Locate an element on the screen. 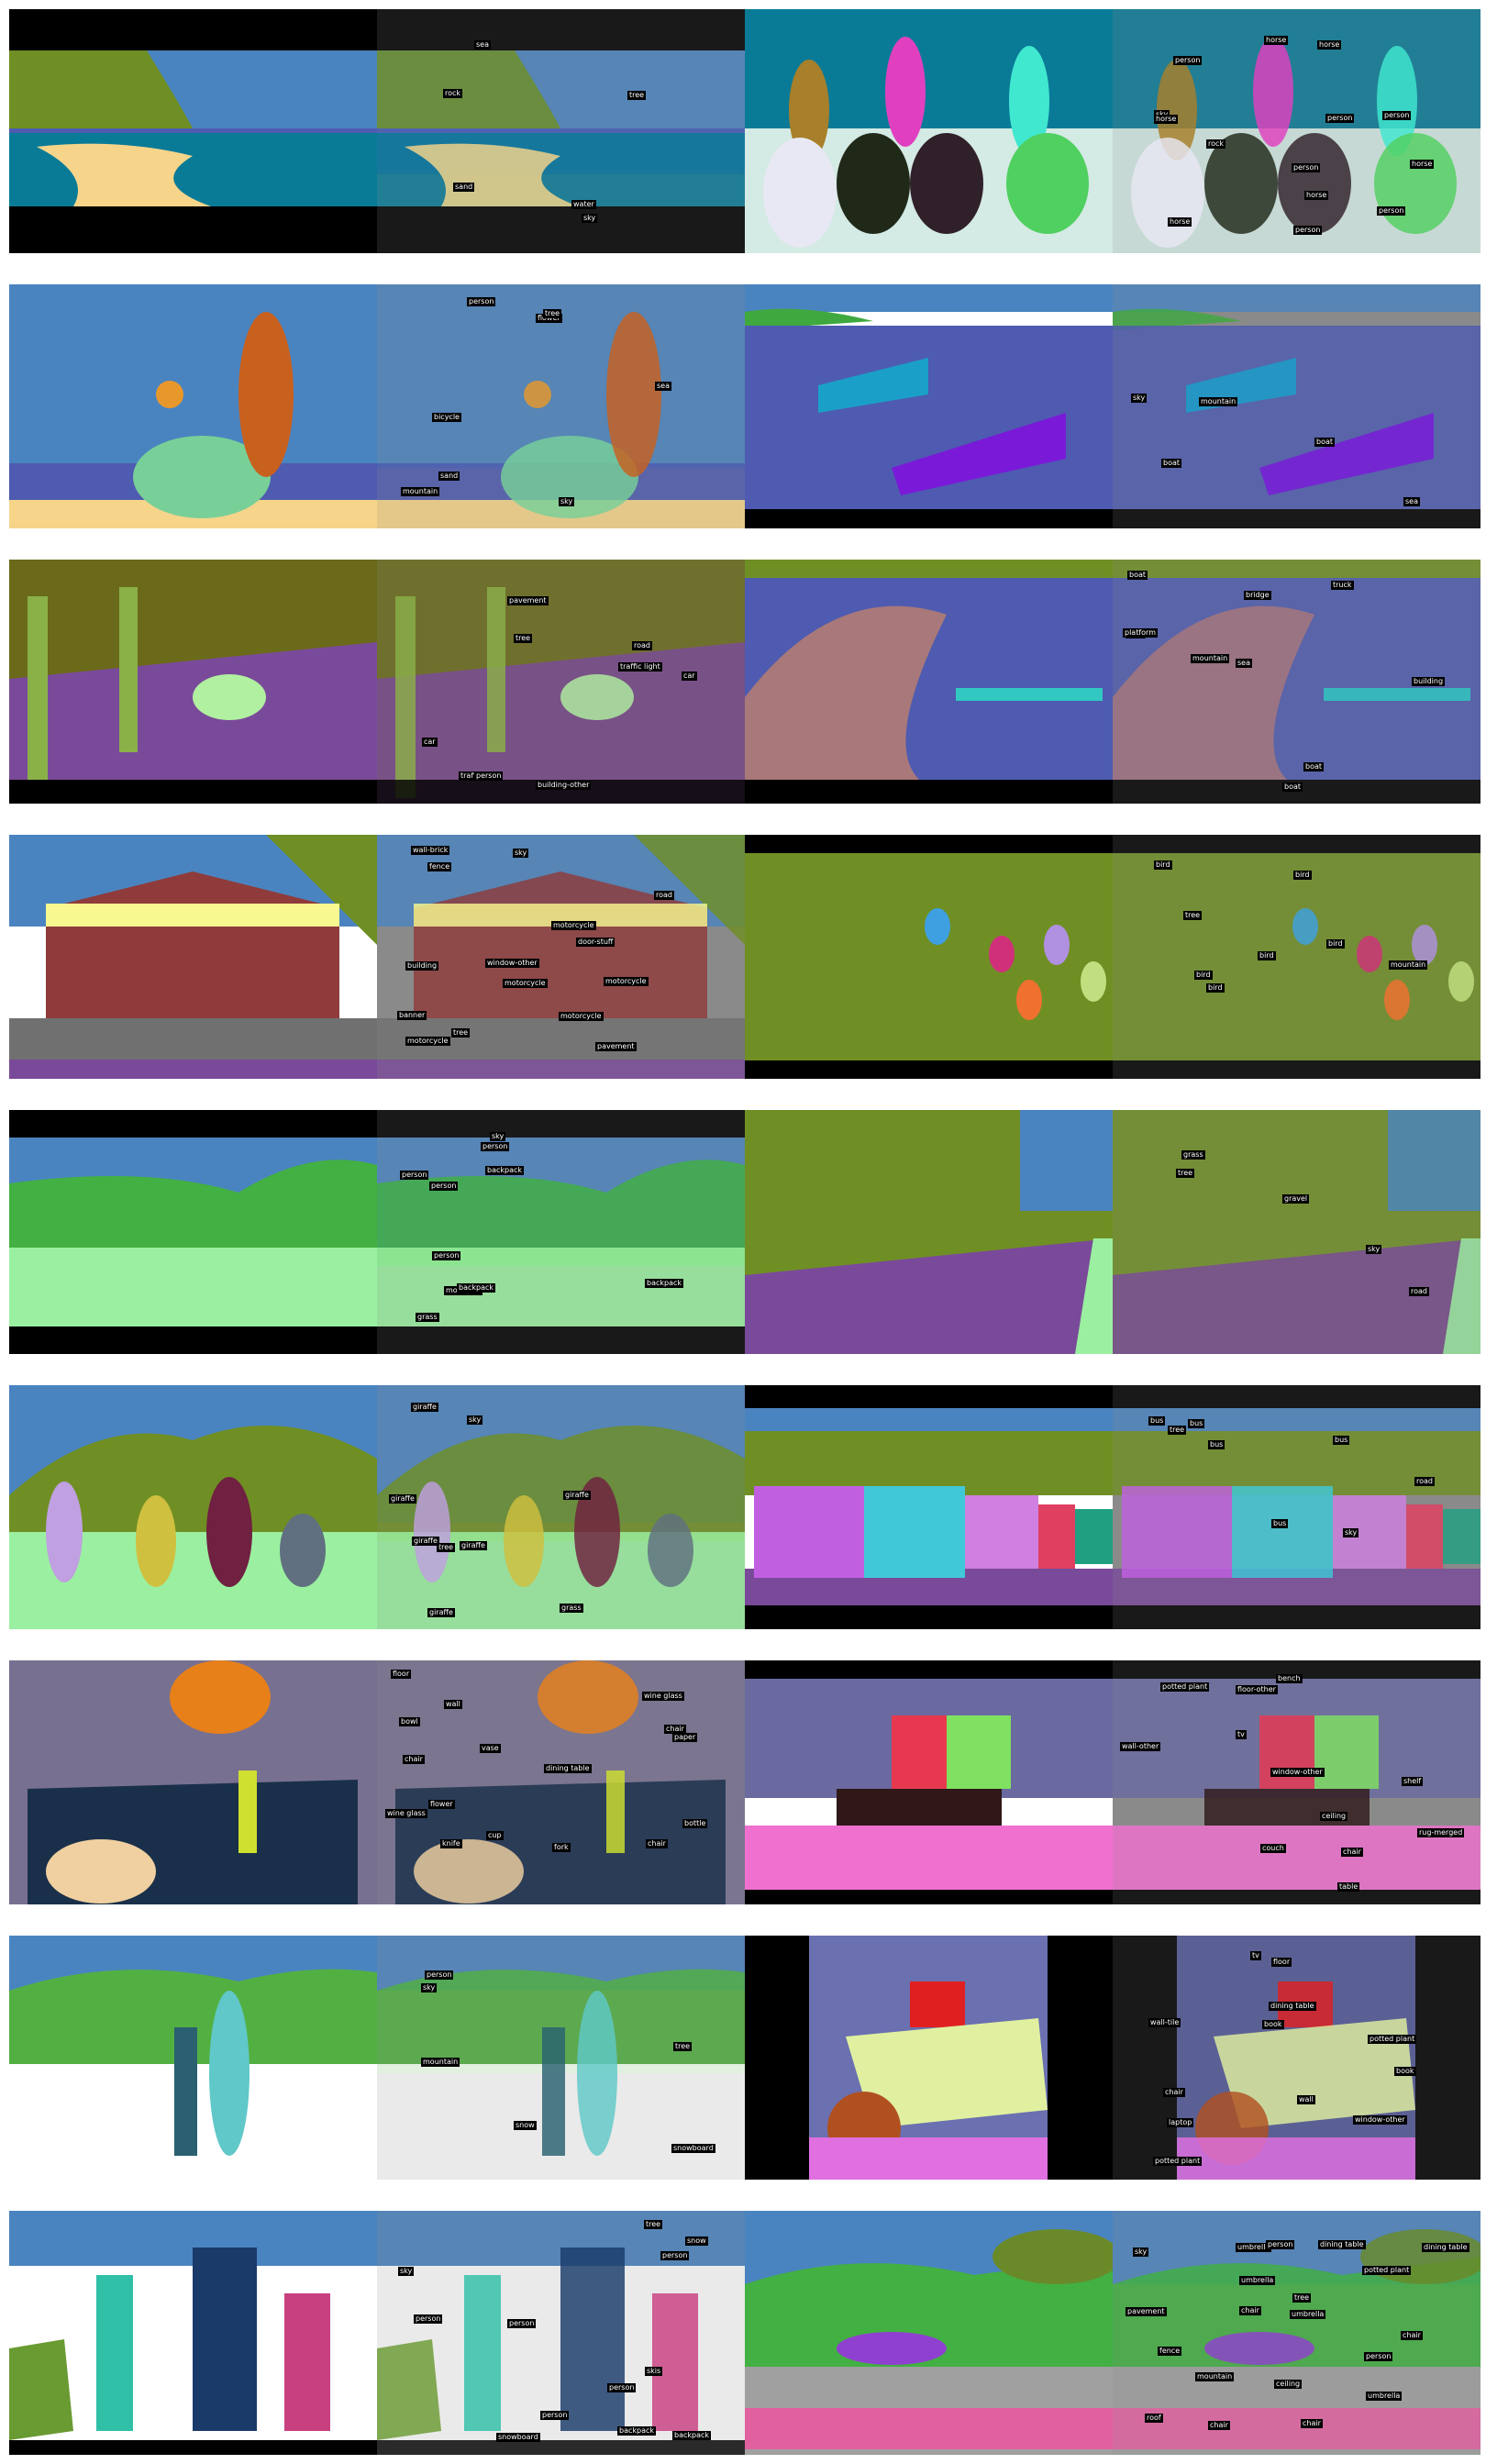 The height and width of the screenshot is (2464, 1486). label-tag: water is located at coordinates (584, 204).